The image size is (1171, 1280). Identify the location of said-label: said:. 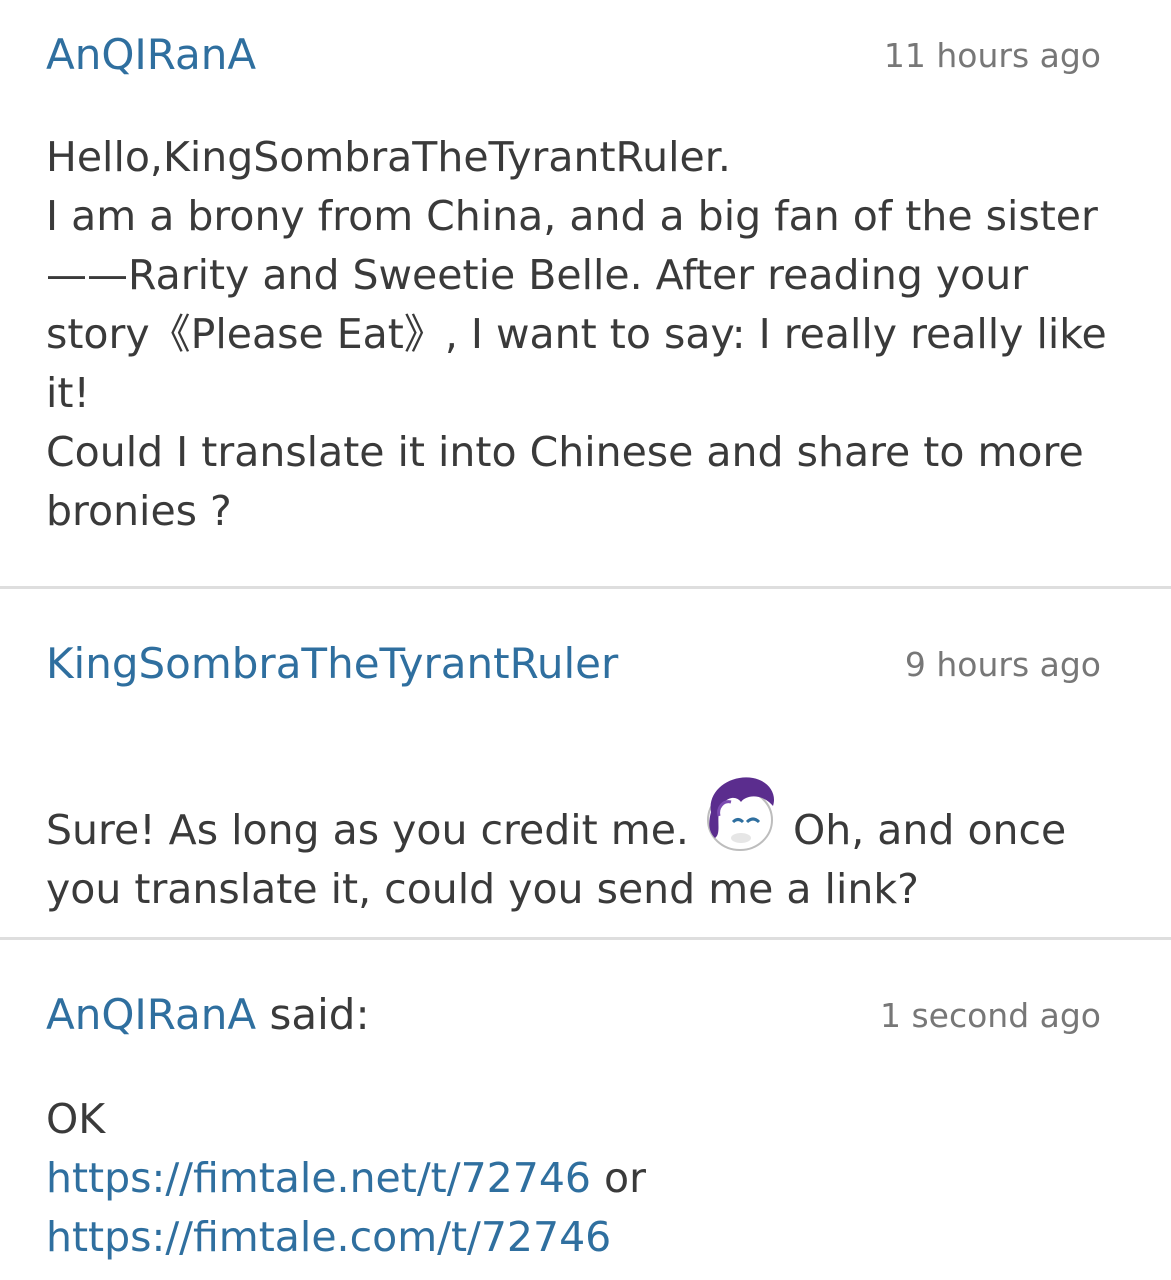
(319, 1014).